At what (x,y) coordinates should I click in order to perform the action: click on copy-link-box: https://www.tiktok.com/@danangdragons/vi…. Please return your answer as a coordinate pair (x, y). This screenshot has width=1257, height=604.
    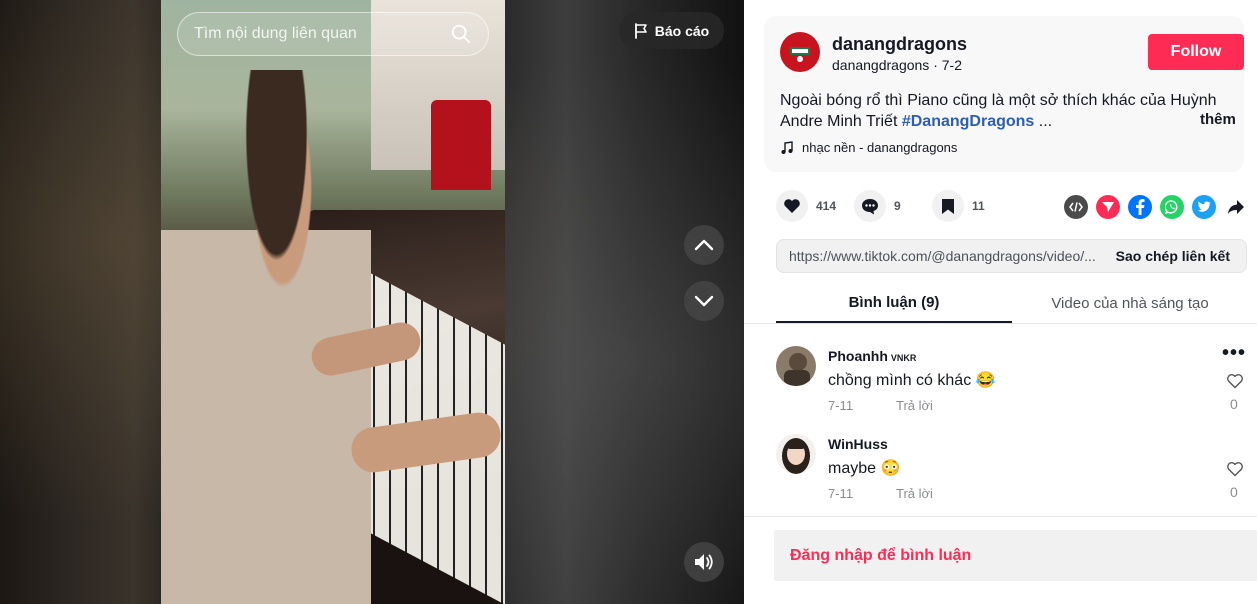
    Looking at the image, I should click on (1011, 256).